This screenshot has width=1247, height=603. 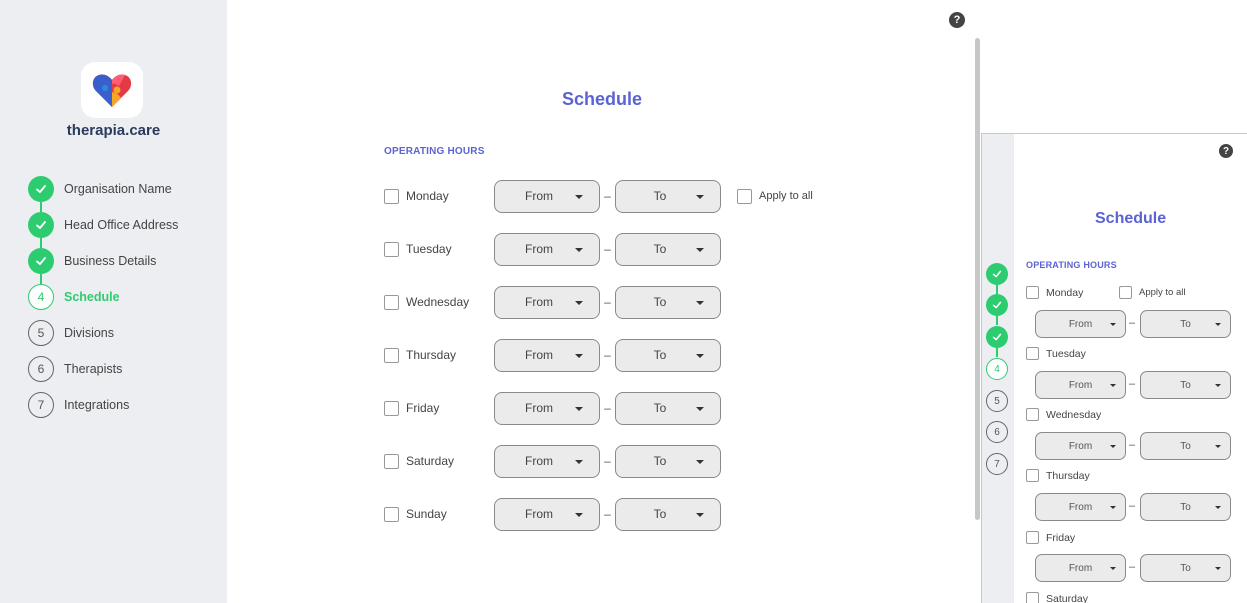 I want to click on preview-apply-to-all: Apply to all, so click(x=1152, y=292).